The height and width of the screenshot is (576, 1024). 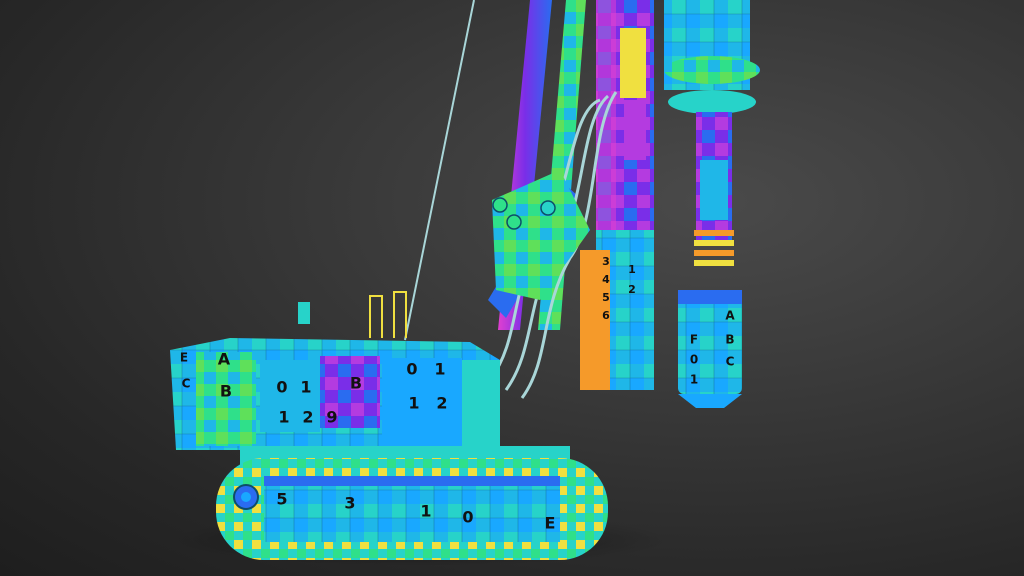 What do you see at coordinates (412, 509) in the screenshot?
I see `crawler-track` at bounding box center [412, 509].